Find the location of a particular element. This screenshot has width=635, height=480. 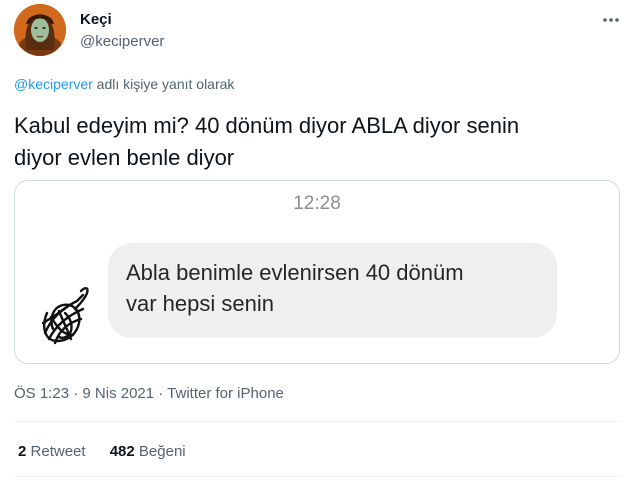

reply-context-label: adlı kişiye yanıt olarak is located at coordinates (163, 84).